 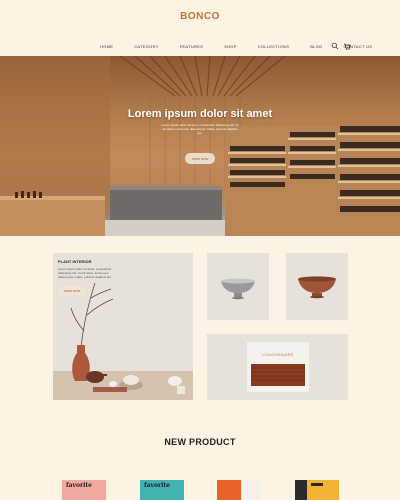 What do you see at coordinates (75, 261) in the screenshot?
I see `promo-title: PLANT INTERIOR` at bounding box center [75, 261].